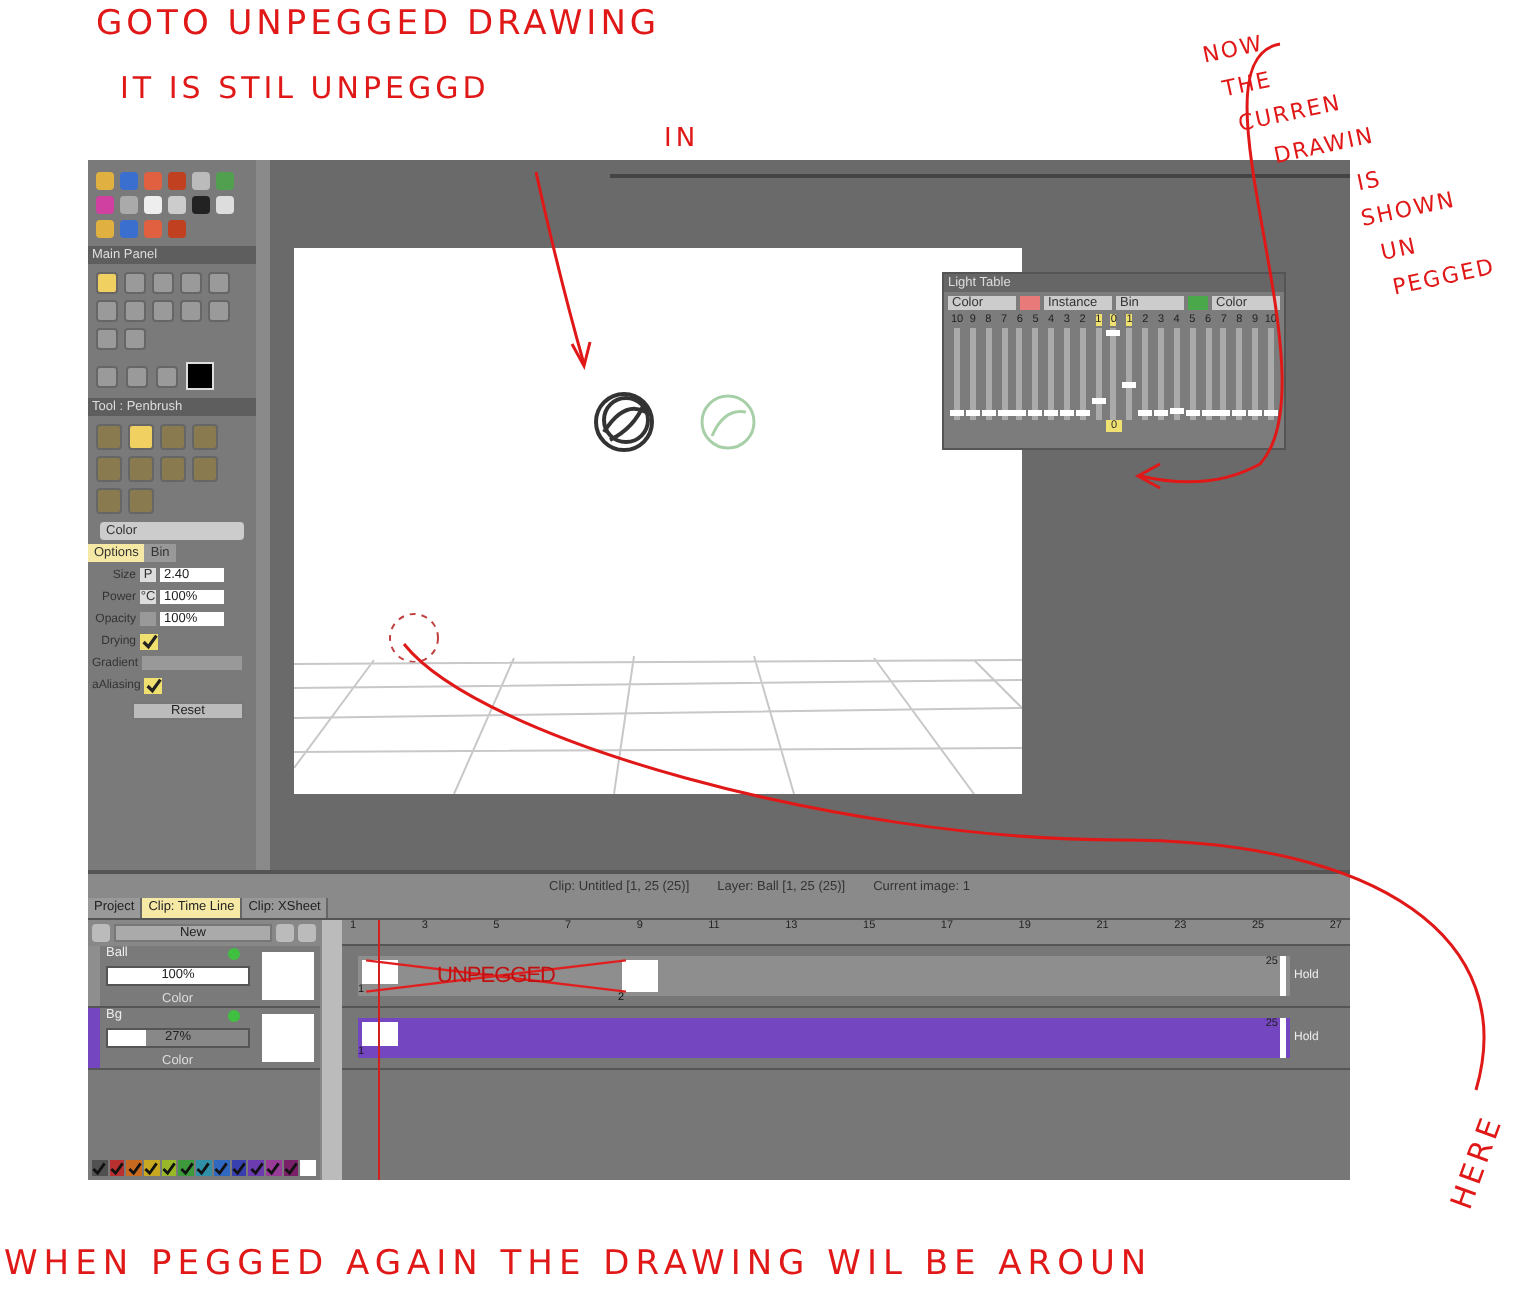  I want to click on annotation-text: WHEN PEGGED AGAIN THE DRAWING WIL BE AROUN, so click(578, 1264).